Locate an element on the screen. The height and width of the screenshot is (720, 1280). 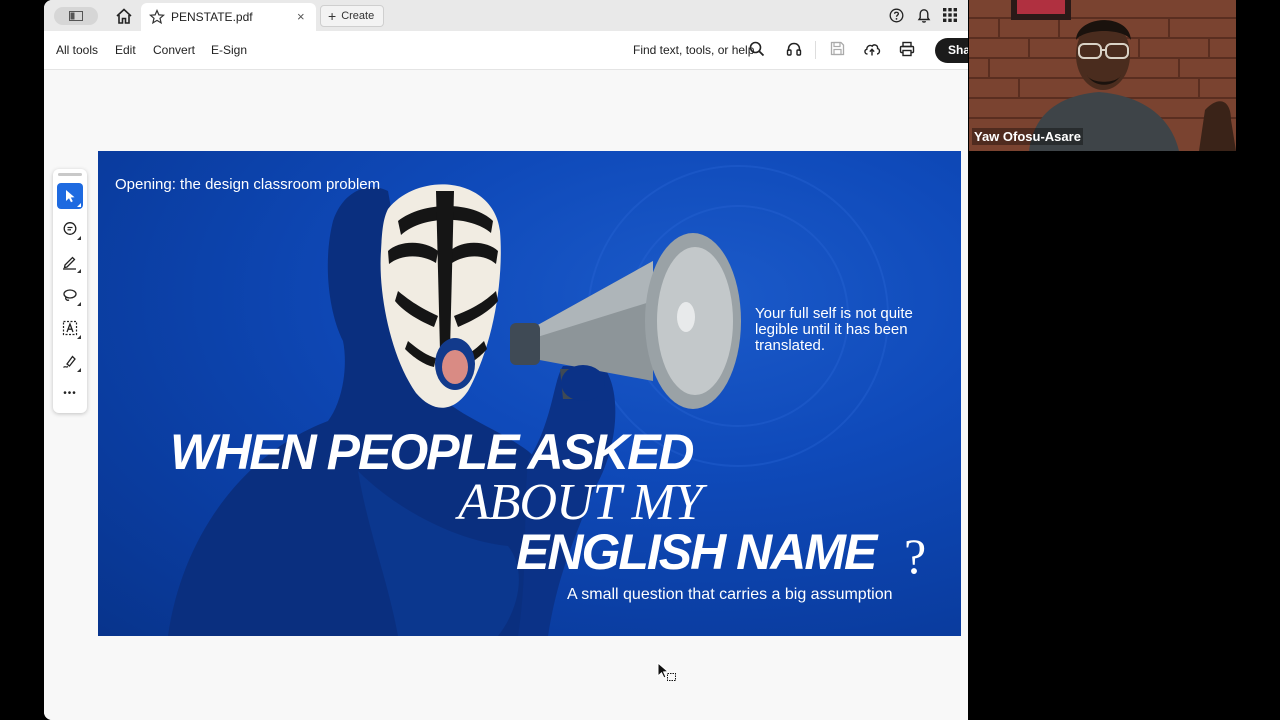
highlight-tool-icon is located at coordinates (69, 263).